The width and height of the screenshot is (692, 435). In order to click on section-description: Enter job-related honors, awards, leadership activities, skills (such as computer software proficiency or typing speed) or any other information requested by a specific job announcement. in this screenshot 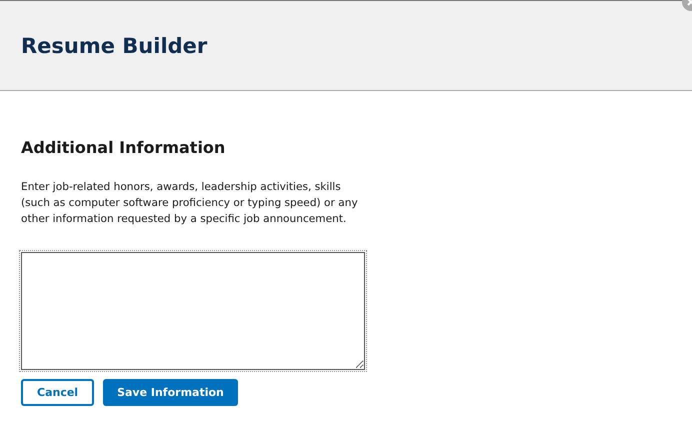, I will do `click(190, 203)`.